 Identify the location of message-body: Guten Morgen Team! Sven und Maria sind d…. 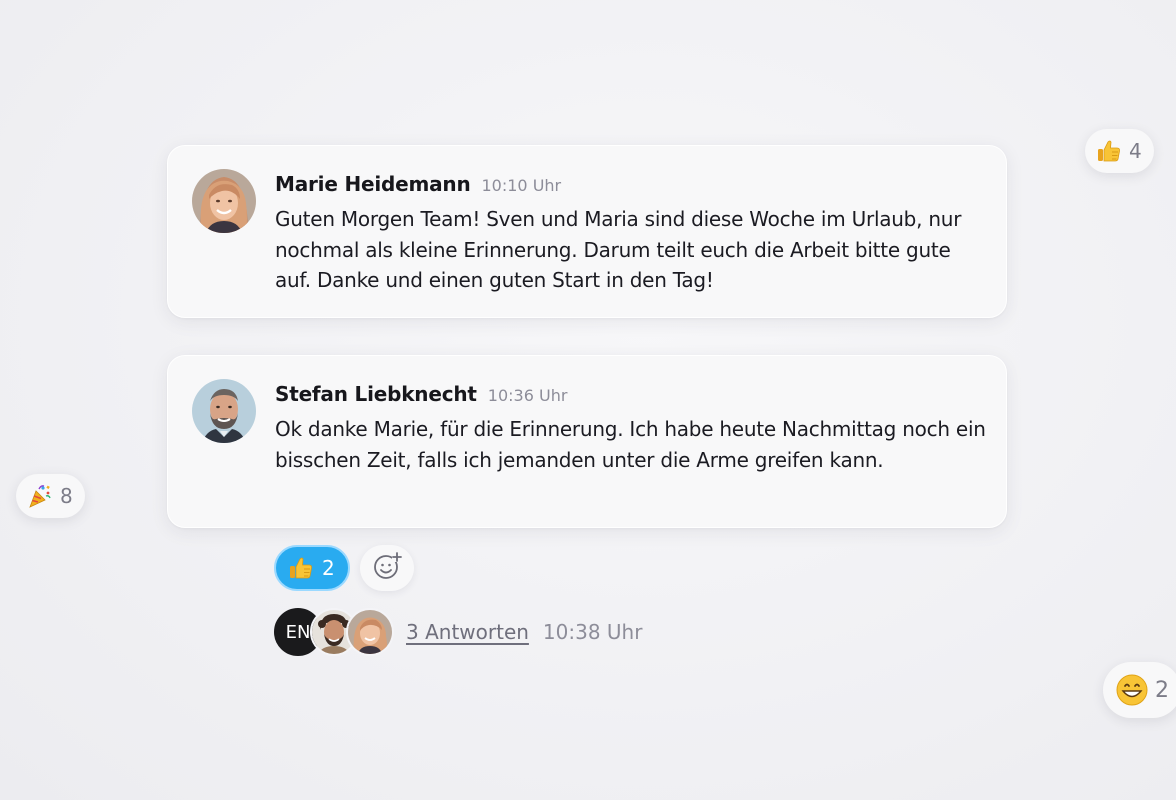
(618, 249).